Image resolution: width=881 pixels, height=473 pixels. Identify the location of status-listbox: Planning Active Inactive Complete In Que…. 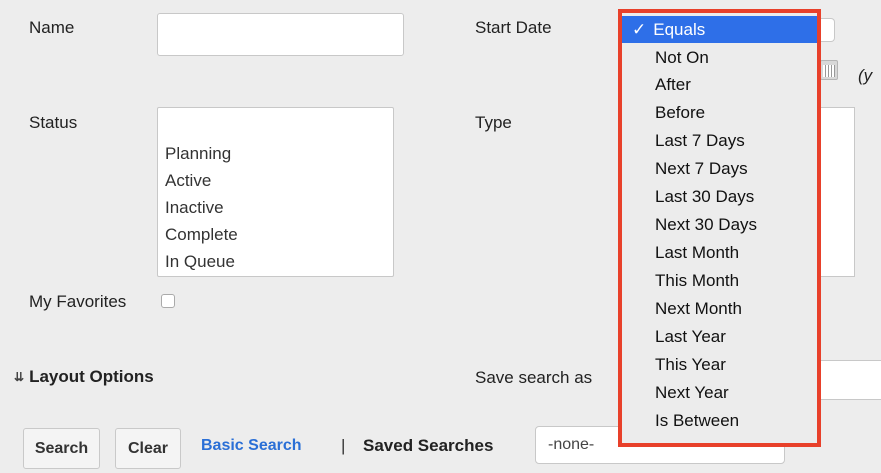
(275, 192).